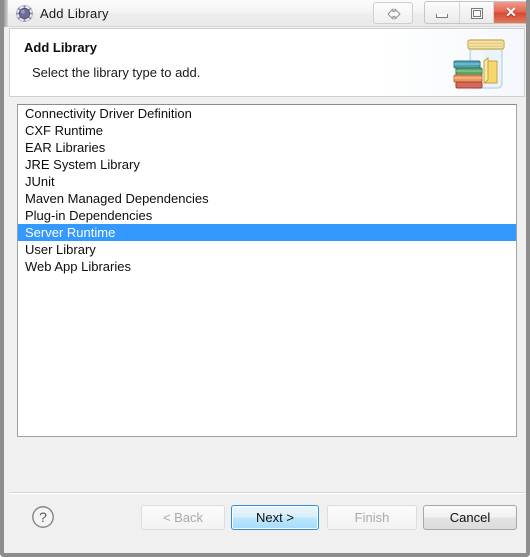 The height and width of the screenshot is (557, 530). I want to click on button-bar: ? < Back Next > Finish Cancel, so click(267, 523).